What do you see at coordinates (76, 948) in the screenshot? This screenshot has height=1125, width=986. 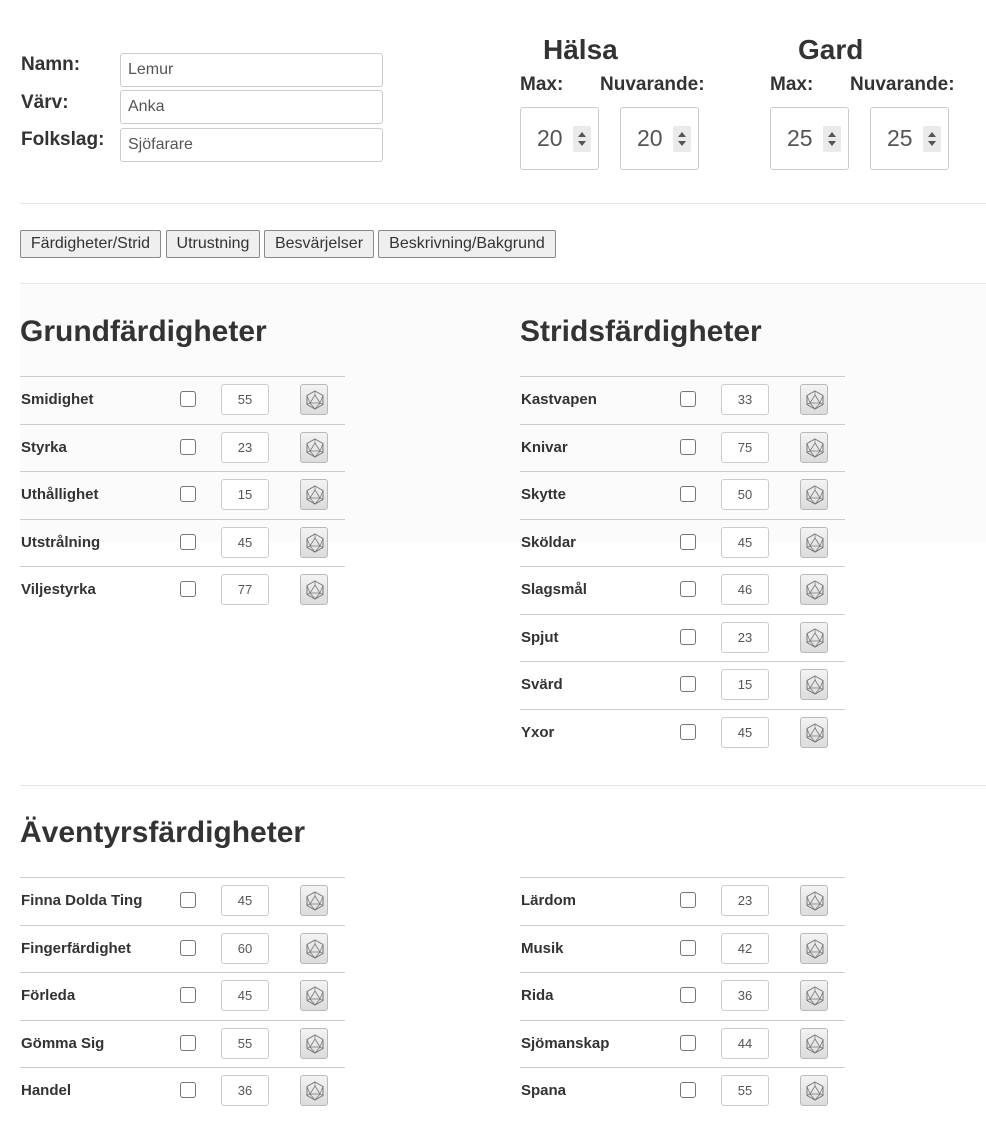 I see `skill-name: Fingerfärdighet` at bounding box center [76, 948].